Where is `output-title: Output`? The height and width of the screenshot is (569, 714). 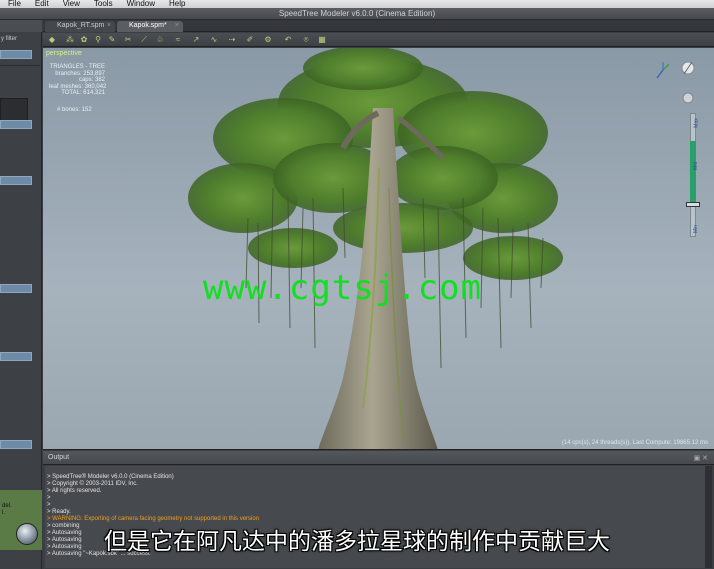
output-title: Output is located at coordinates (59, 457).